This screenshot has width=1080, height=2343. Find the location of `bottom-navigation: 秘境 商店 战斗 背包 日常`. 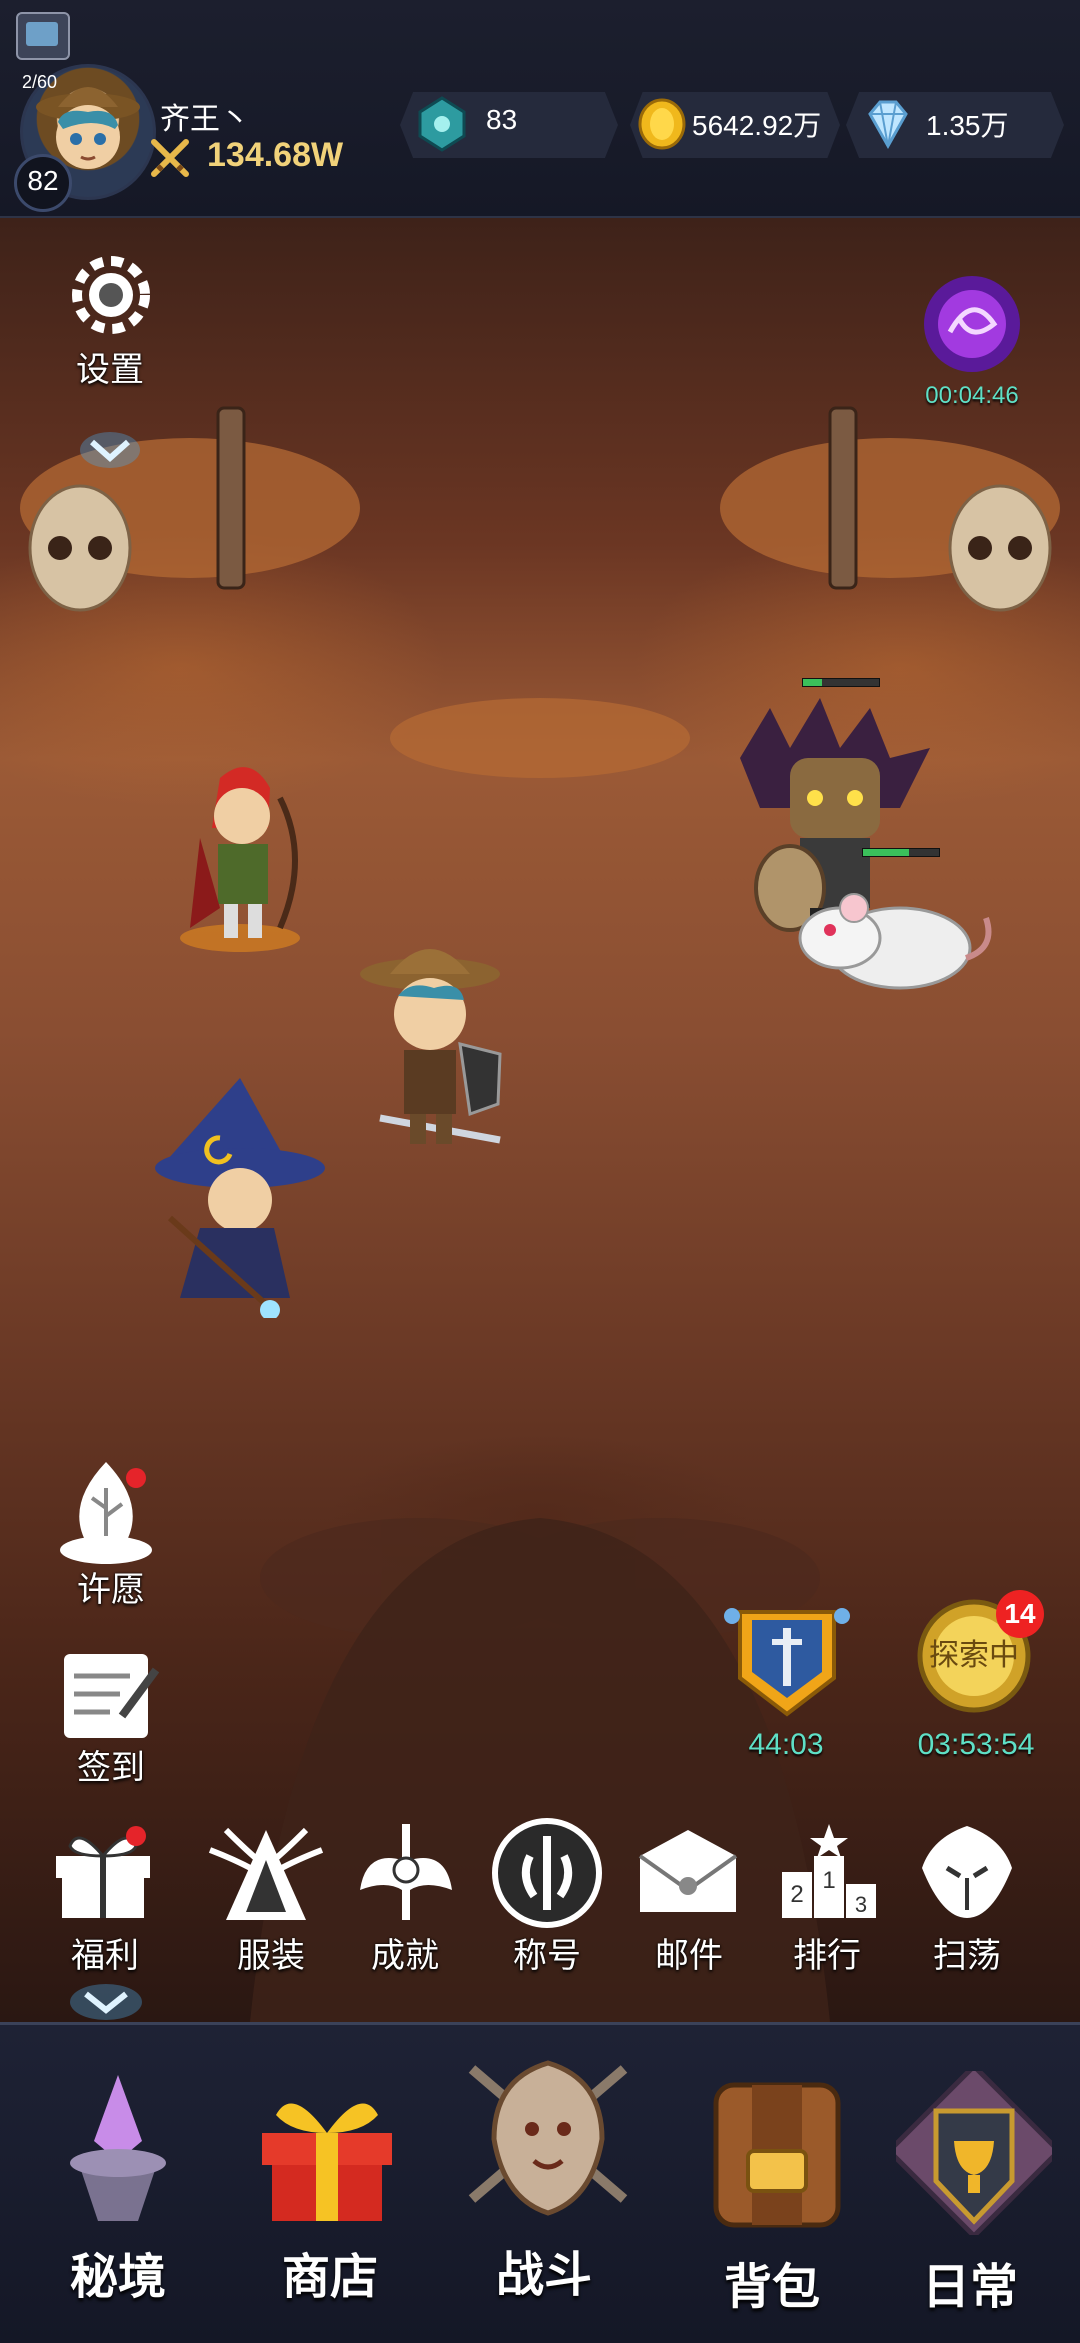

bottom-navigation: 秘境 商店 战斗 背包 日常 is located at coordinates (540, 2182).